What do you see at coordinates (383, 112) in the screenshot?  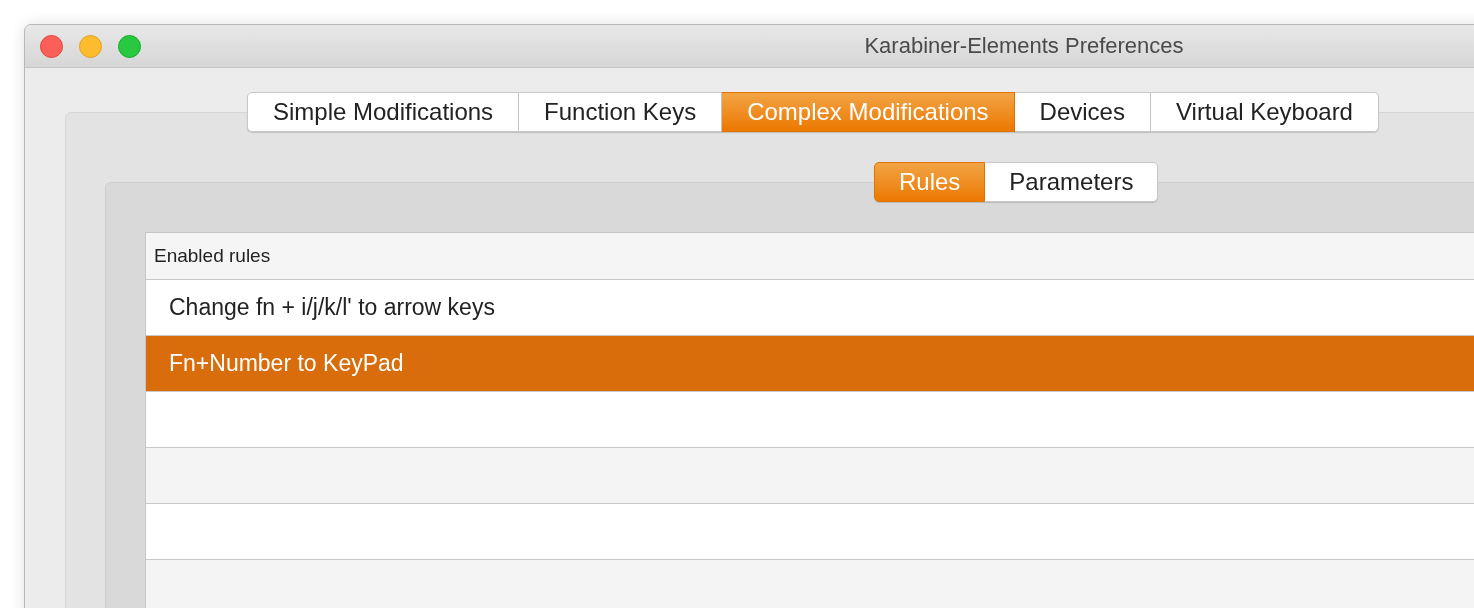 I see `tab: Simple Modifications` at bounding box center [383, 112].